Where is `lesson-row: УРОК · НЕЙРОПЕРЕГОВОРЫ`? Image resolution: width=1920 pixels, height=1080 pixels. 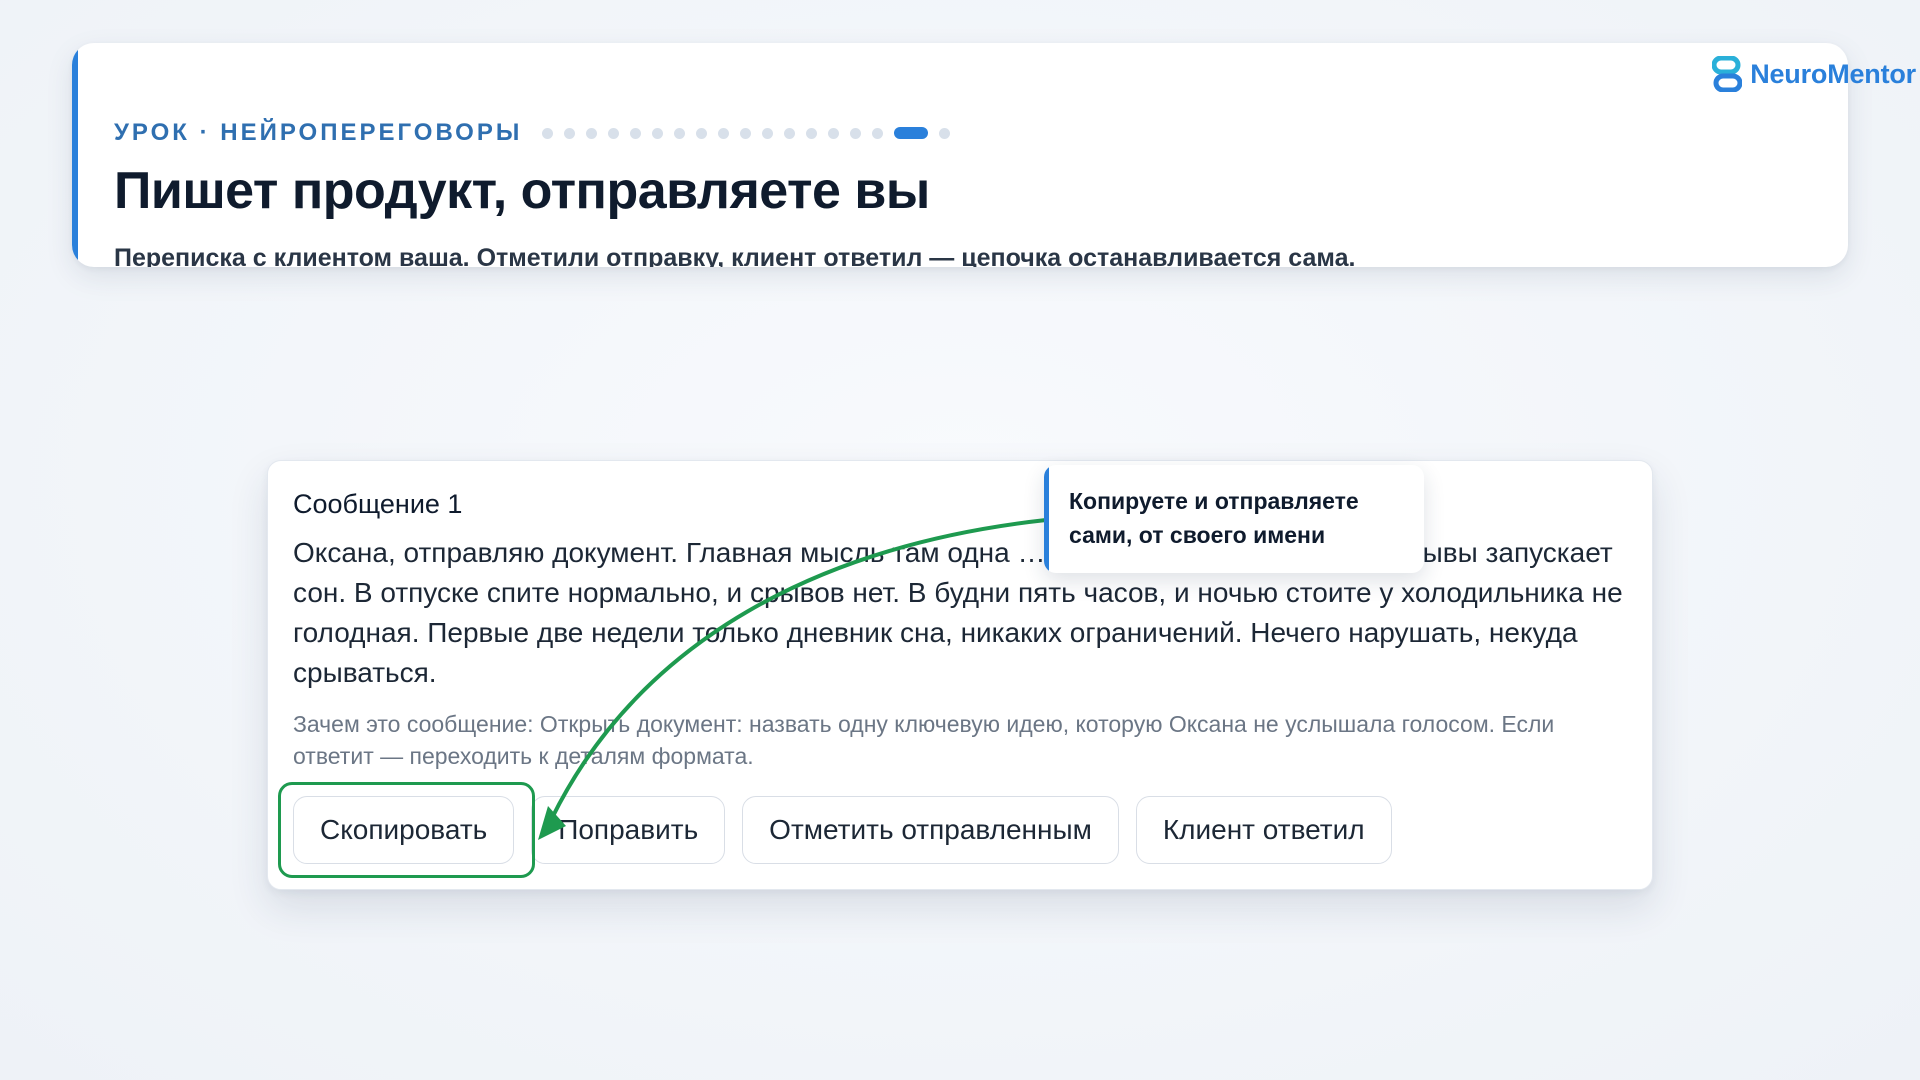 lesson-row: УРОК · НЕЙРОПЕРЕГОВОРЫ is located at coordinates (537, 133).